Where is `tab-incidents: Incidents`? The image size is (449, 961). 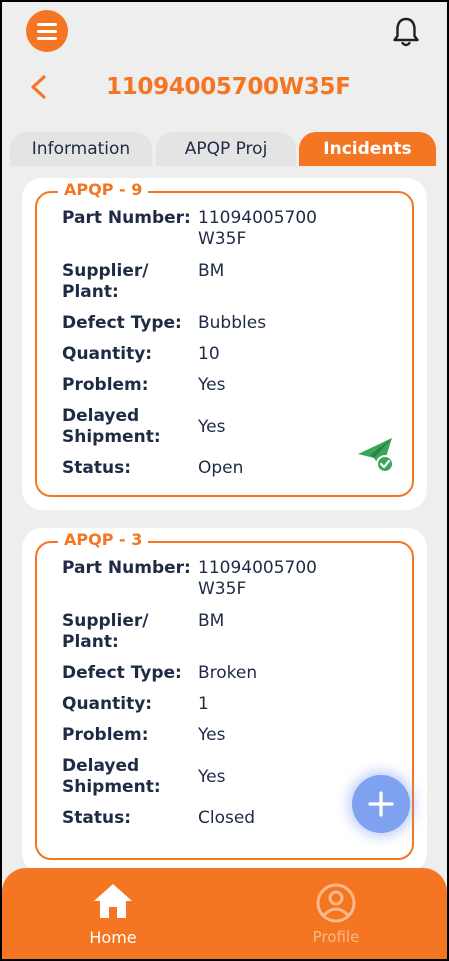 tab-incidents: Incidents is located at coordinates (367, 149).